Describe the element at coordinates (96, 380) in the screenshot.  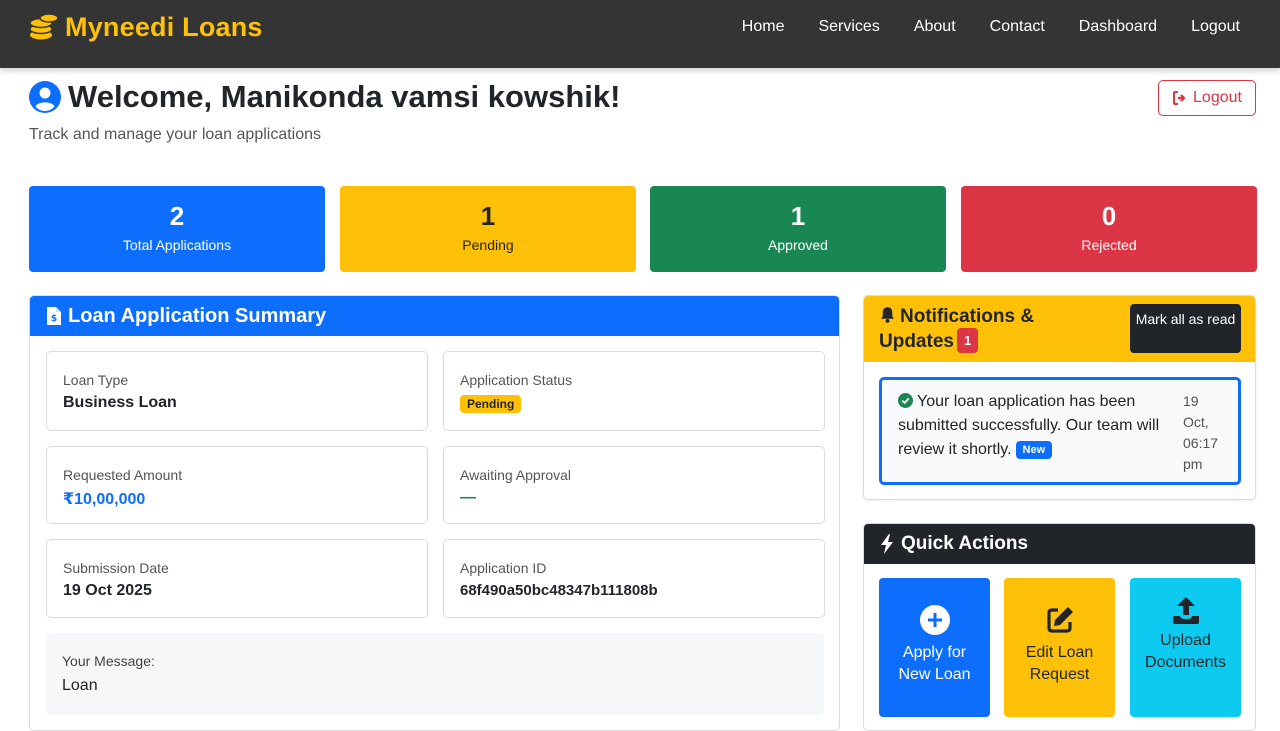
I see `field-label: Loan Type` at that location.